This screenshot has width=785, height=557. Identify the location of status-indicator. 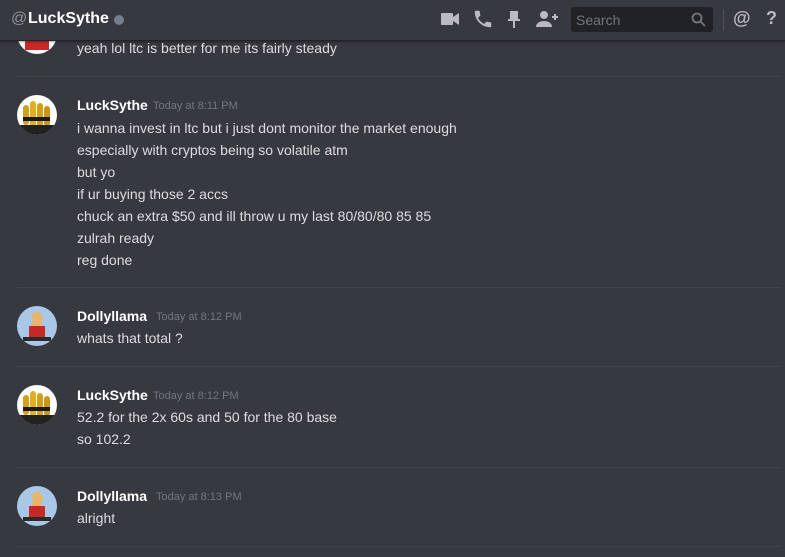
(119, 20).